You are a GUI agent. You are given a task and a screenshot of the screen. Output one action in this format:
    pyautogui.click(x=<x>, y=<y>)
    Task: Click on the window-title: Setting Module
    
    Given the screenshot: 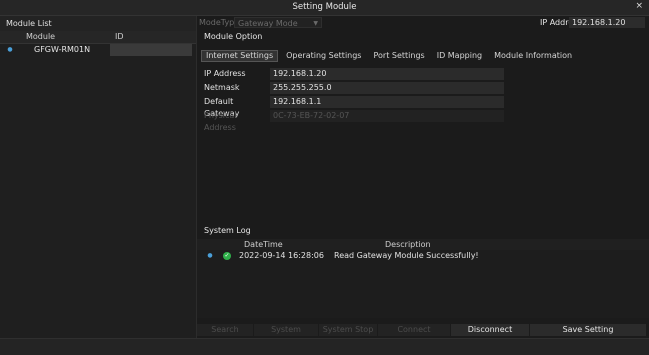 What is the action you would take?
    pyautogui.click(x=324, y=7)
    